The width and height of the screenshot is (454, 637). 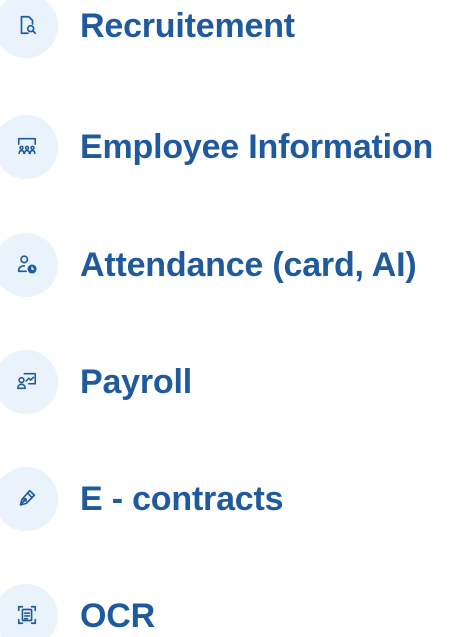 I want to click on feature-item-e-contracts: E - contracts, so click(x=227, y=499).